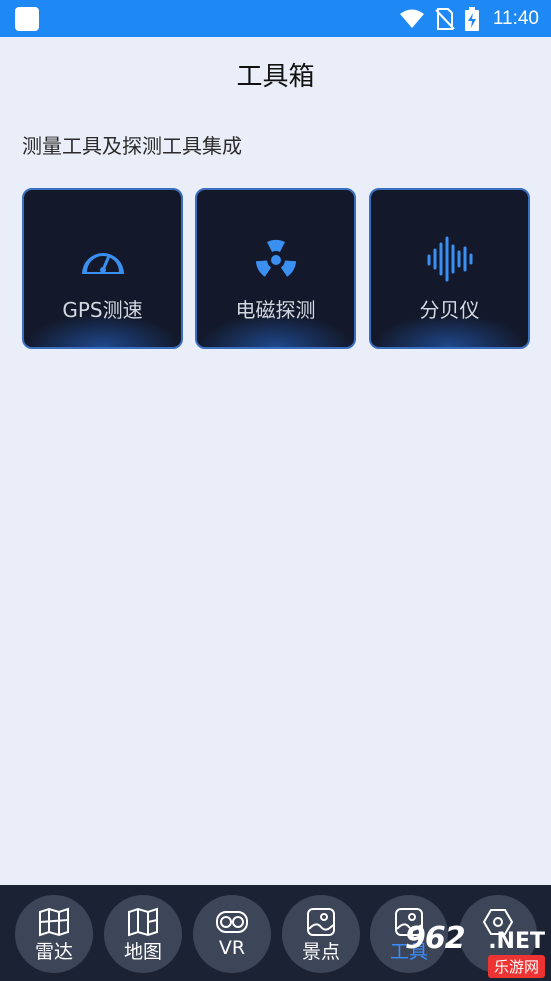 The height and width of the screenshot is (981, 551). Describe the element at coordinates (27, 19) in the screenshot. I see `app-notification-icon` at that location.